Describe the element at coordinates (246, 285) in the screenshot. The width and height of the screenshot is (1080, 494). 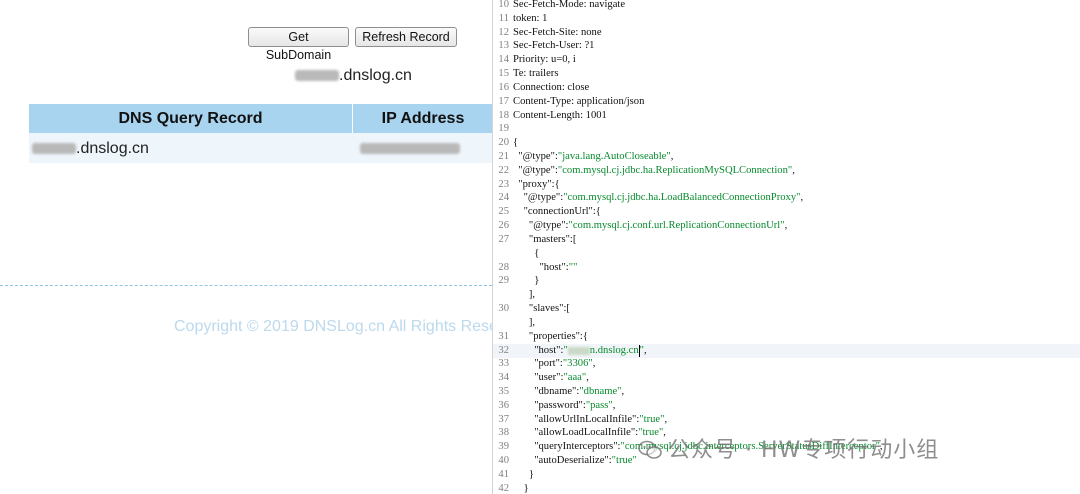
I see `divider` at that location.